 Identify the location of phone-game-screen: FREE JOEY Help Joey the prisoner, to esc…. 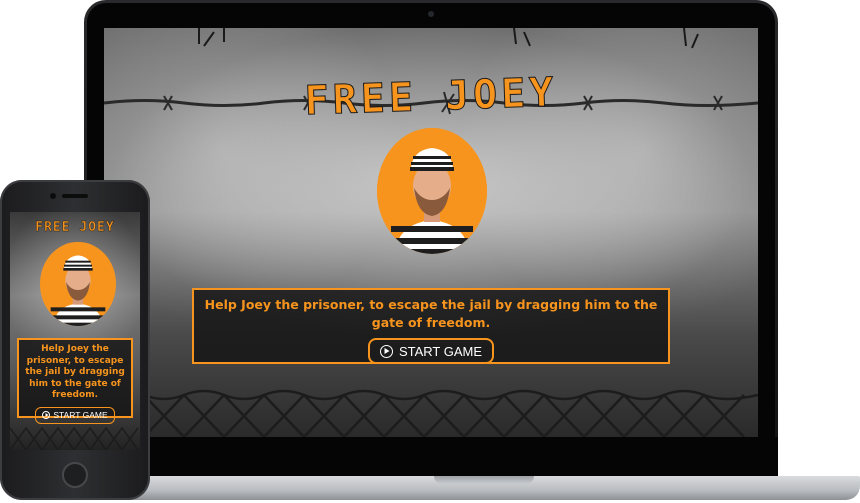
(75, 331).